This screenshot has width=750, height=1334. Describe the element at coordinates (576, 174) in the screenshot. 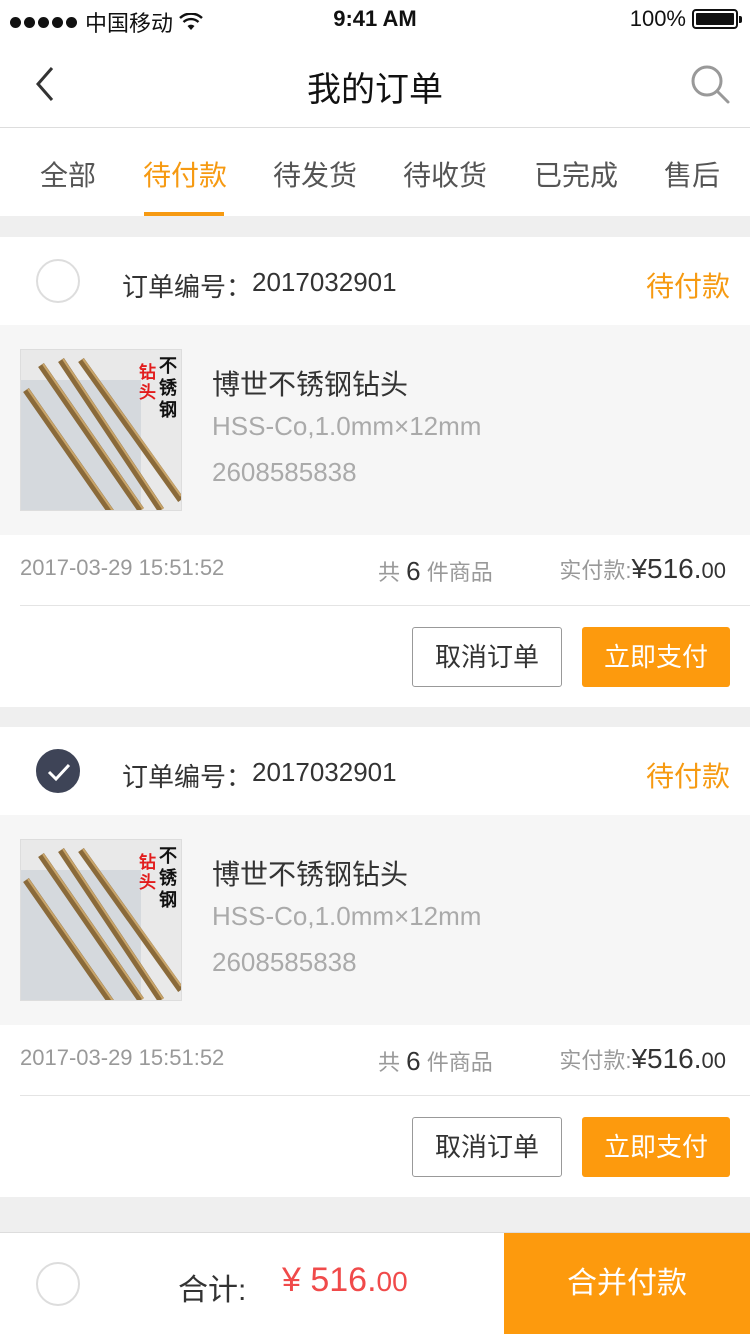

I see `tab-completed: 已完成` at that location.